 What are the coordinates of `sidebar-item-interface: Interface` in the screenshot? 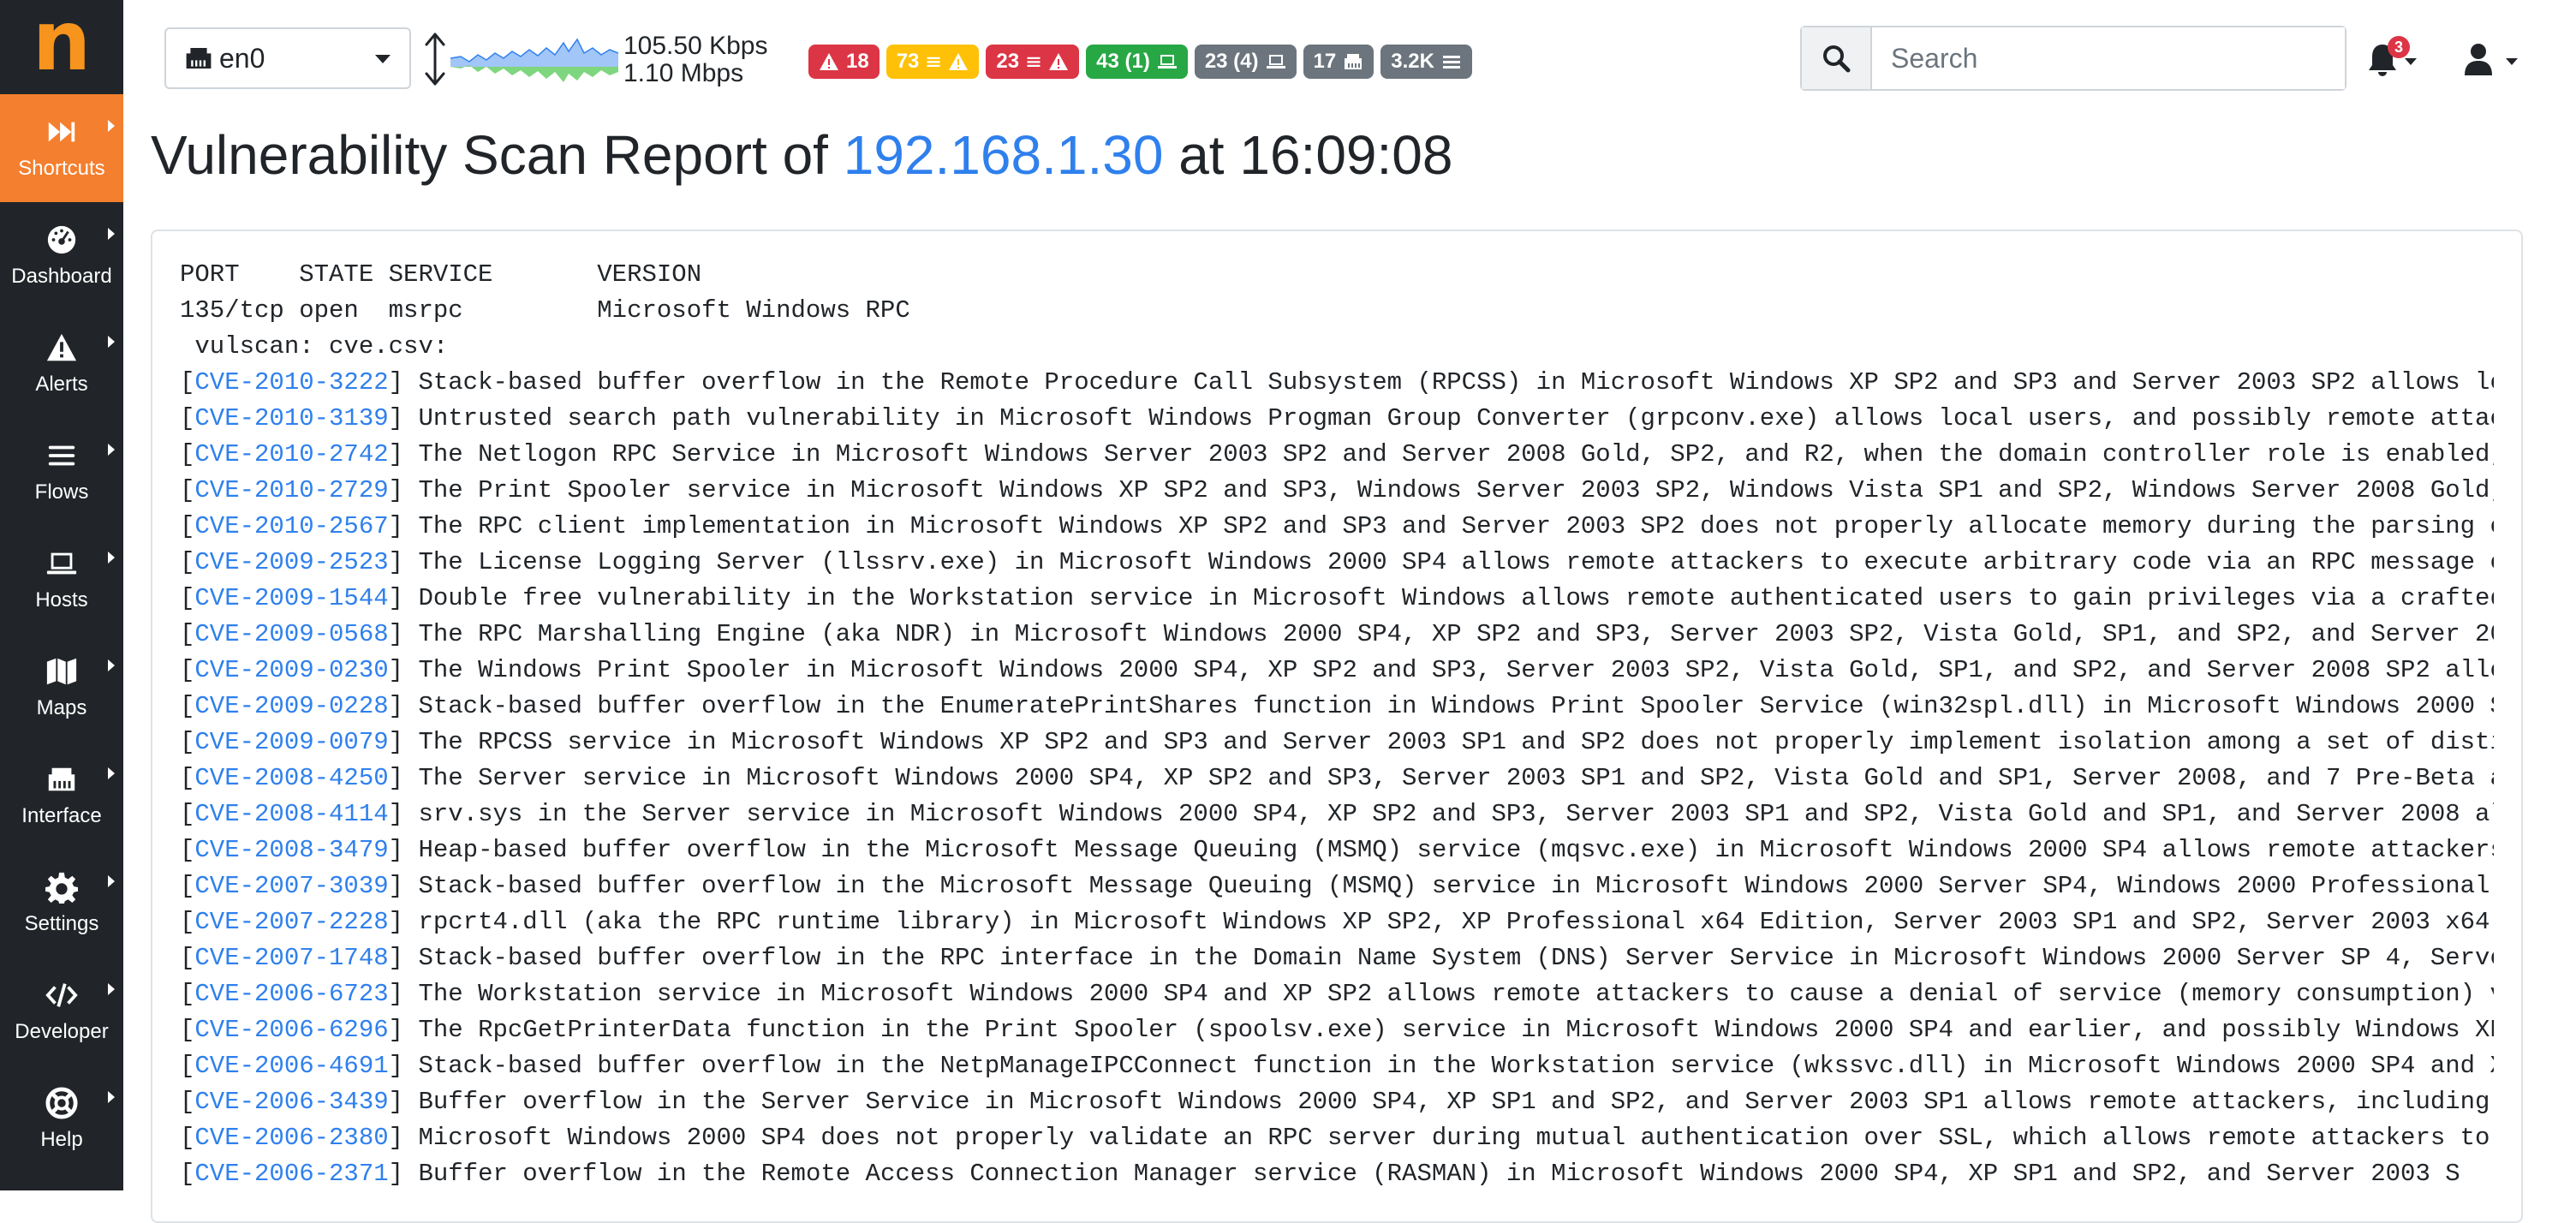 It's located at (61, 796).